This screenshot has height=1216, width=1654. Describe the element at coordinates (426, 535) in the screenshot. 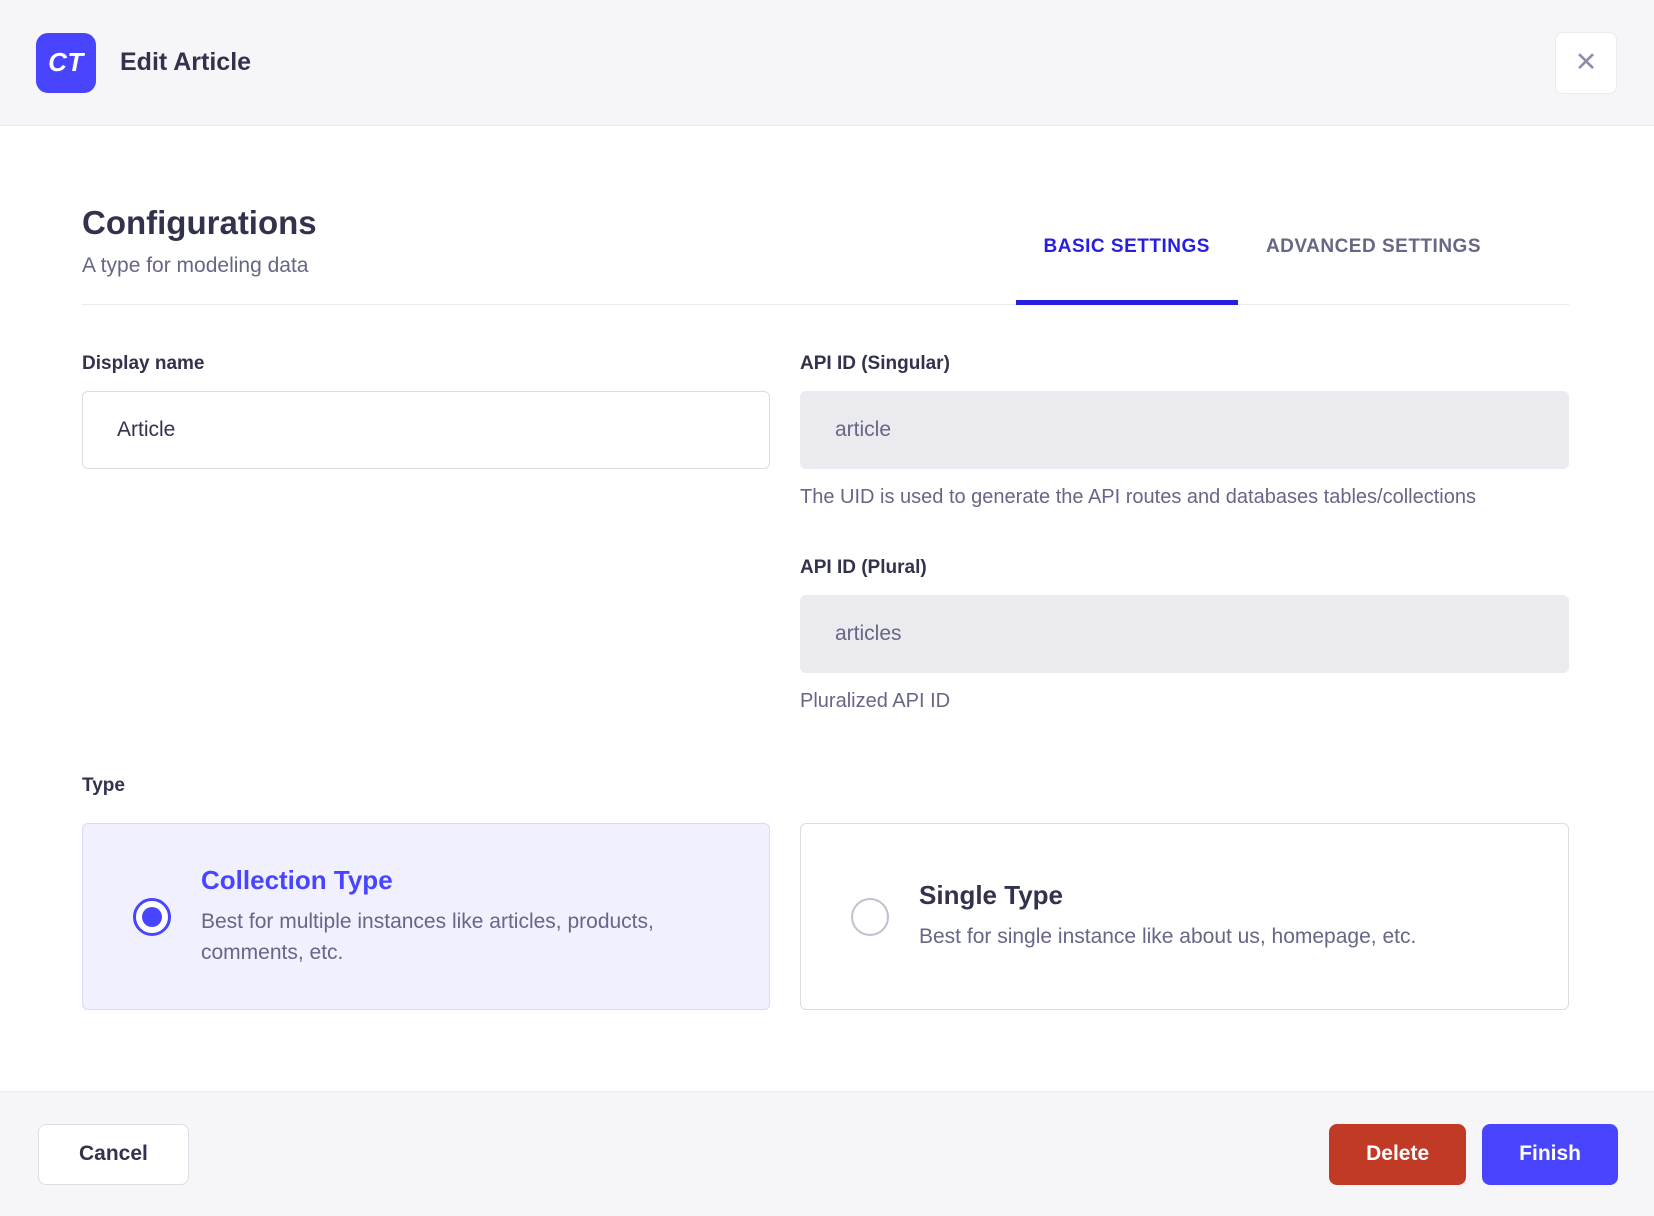

I see `form-left-column: Display name` at that location.